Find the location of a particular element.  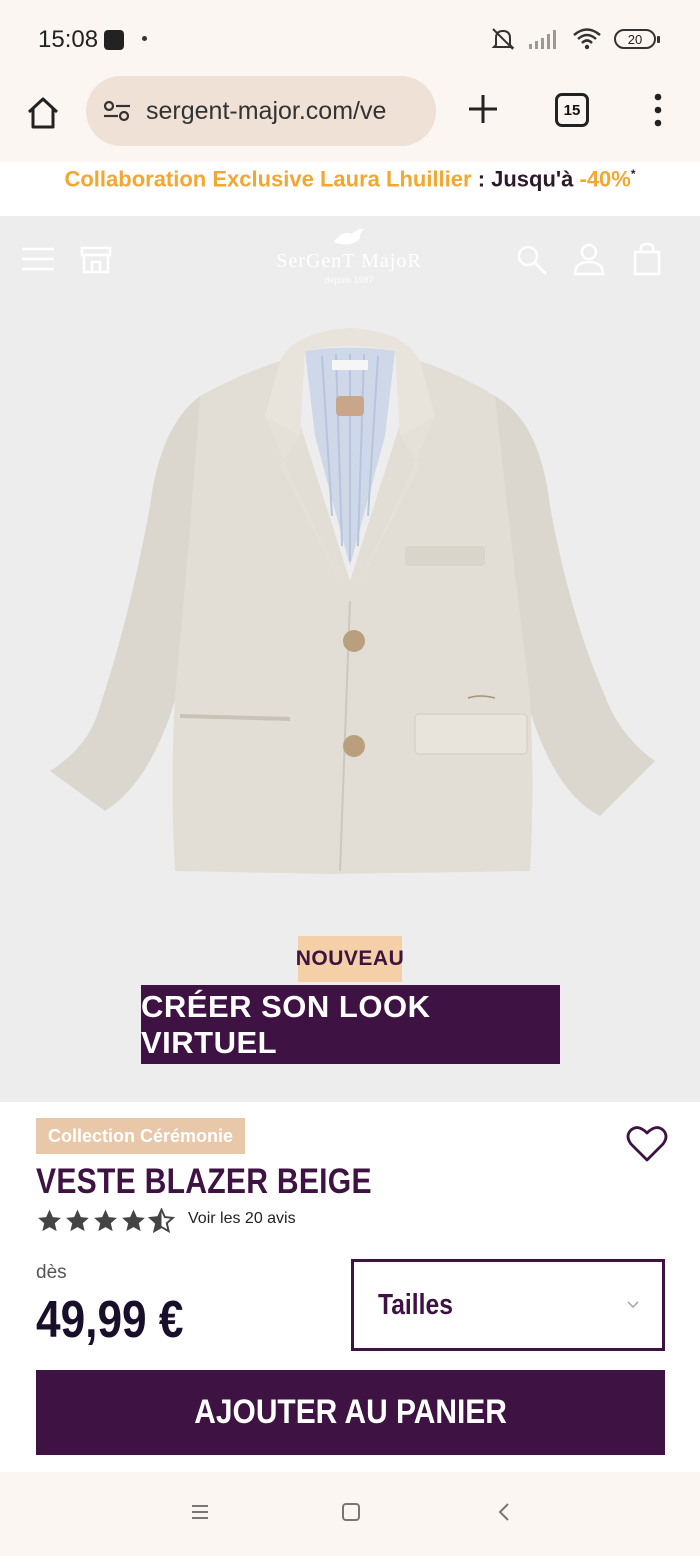

account-icon is located at coordinates (589, 259).